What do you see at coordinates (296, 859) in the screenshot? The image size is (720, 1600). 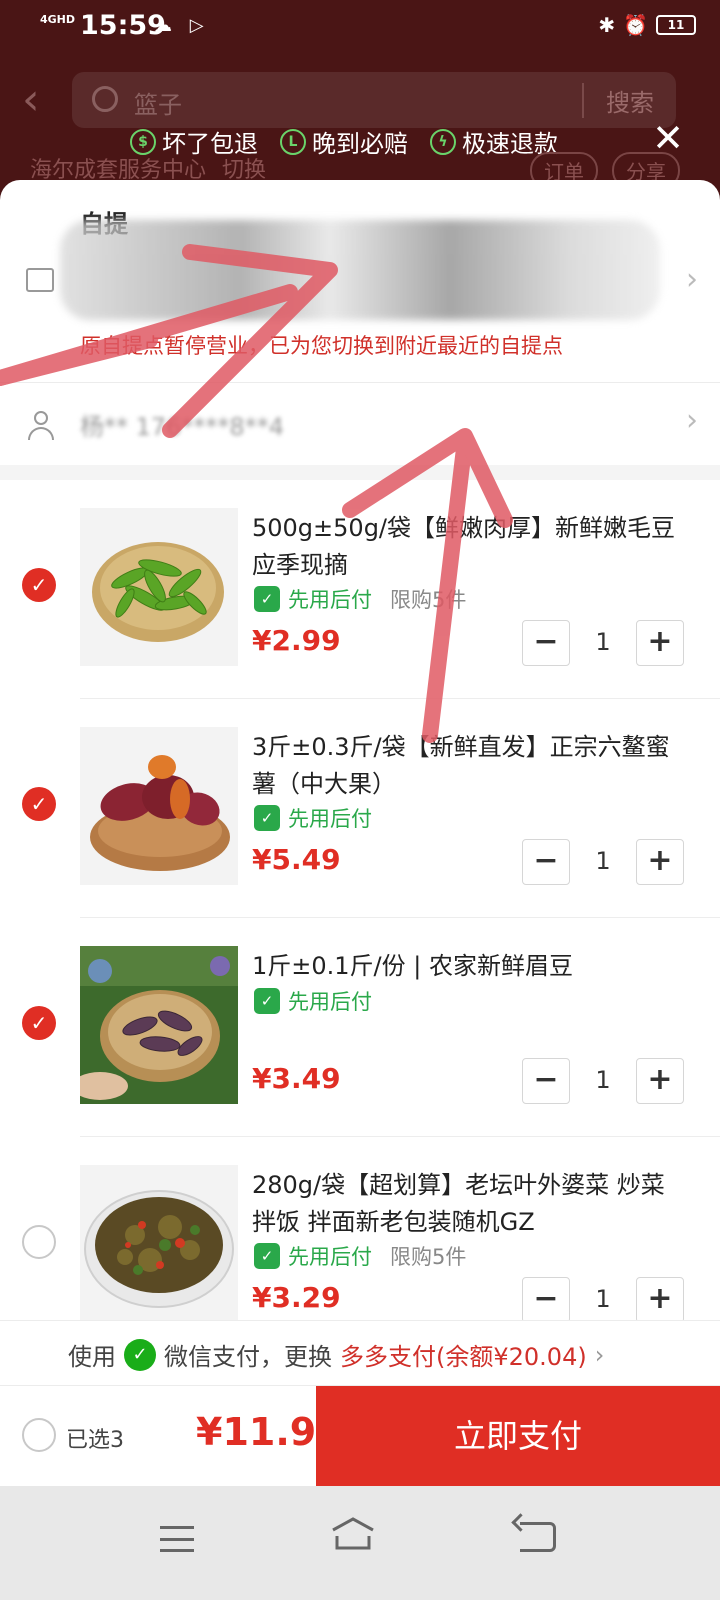 I see `product-price: ¥5.49` at bounding box center [296, 859].